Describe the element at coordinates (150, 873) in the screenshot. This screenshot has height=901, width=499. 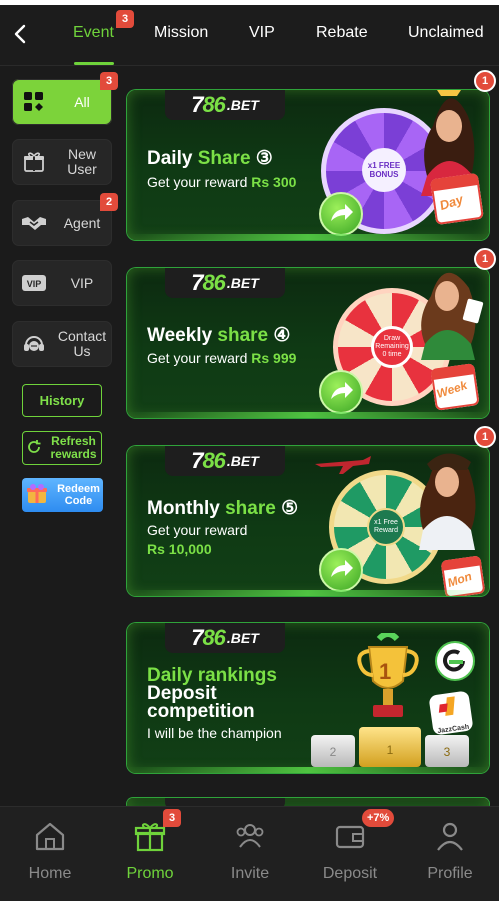
I see `nav-label: Promo` at that location.